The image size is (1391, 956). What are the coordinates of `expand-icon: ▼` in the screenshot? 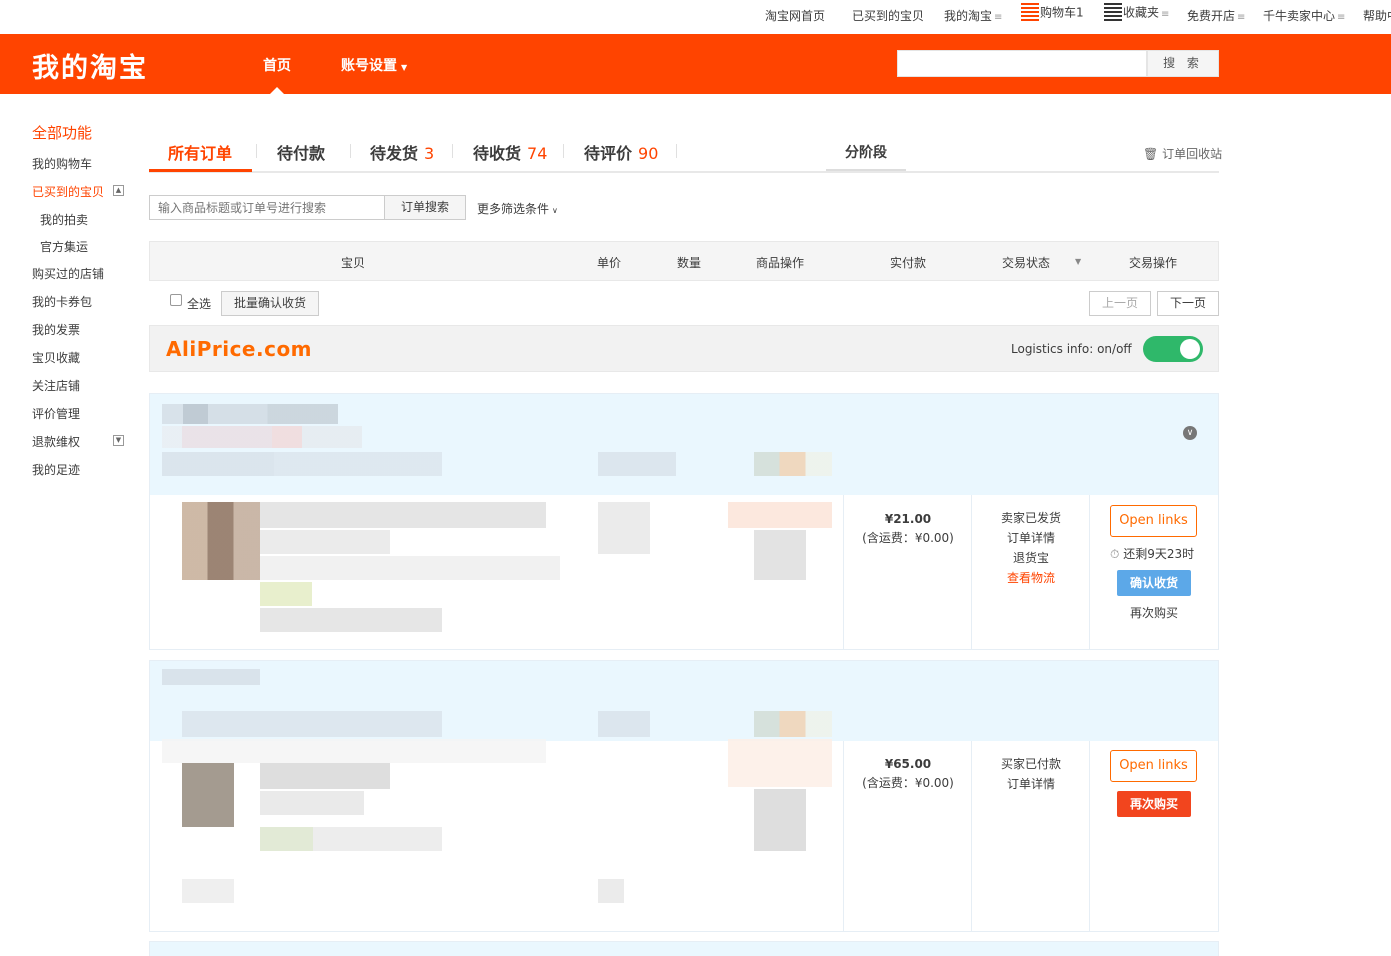 It's located at (118, 440).